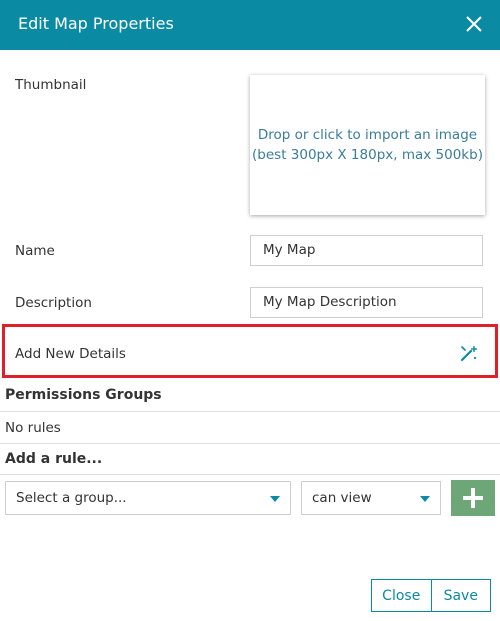 The width and height of the screenshot is (500, 621). Describe the element at coordinates (474, 24) in the screenshot. I see `close-icon` at that location.